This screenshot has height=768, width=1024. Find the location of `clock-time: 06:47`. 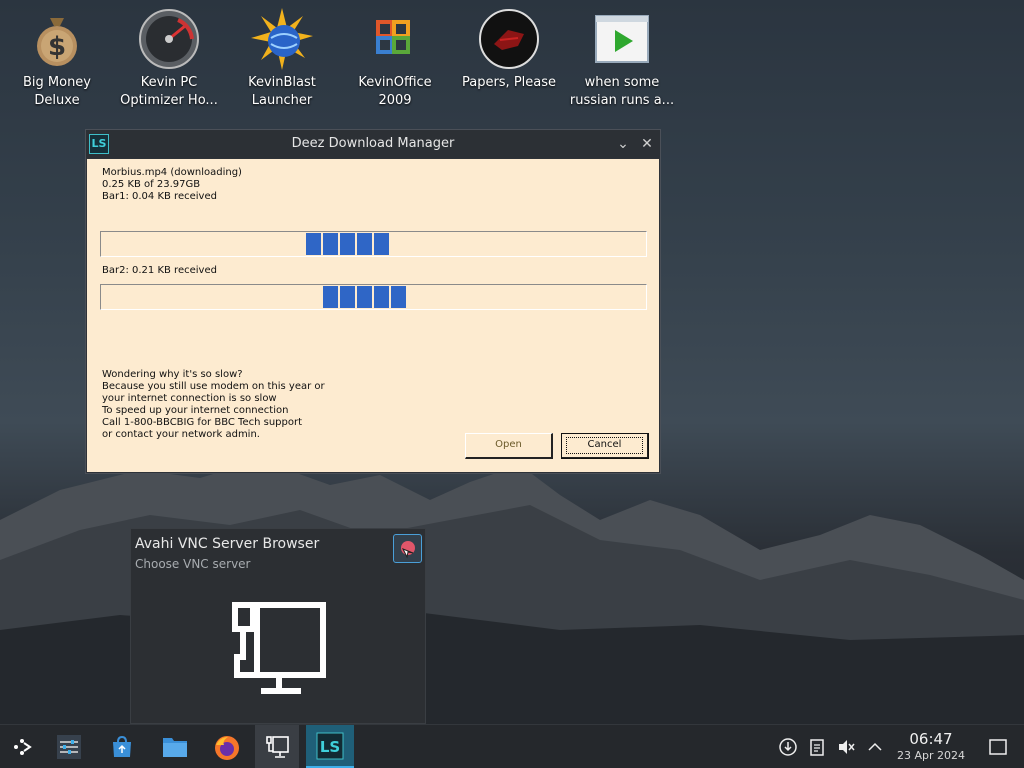

clock-time: 06:47 is located at coordinates (931, 739).